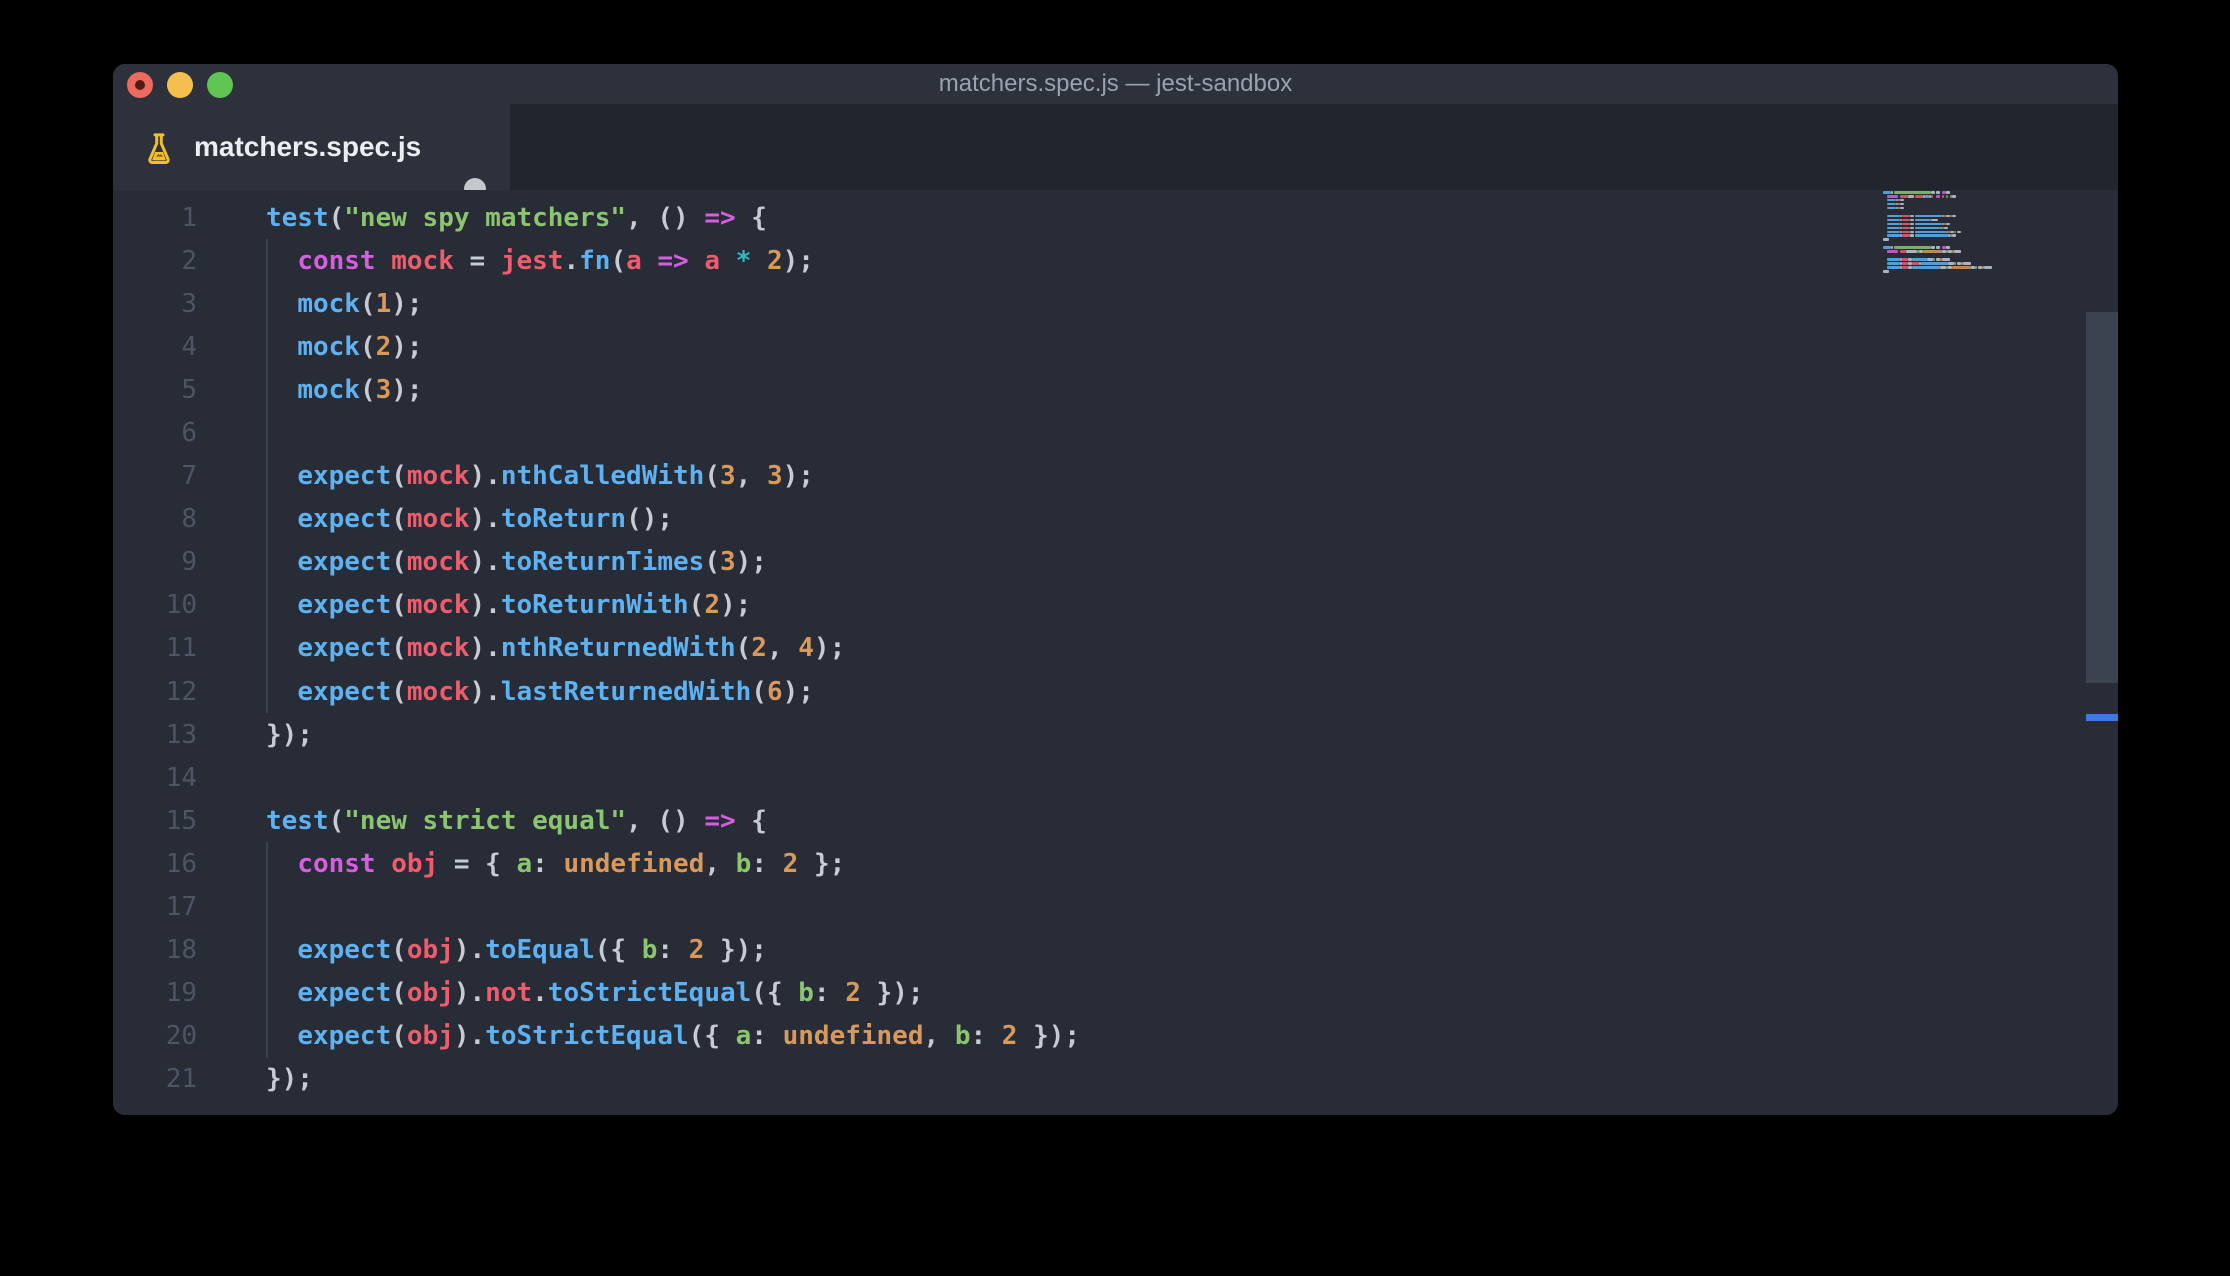  Describe the element at coordinates (1115, 152) in the screenshot. I see `tab-bar: matchers.spec.js` at that location.